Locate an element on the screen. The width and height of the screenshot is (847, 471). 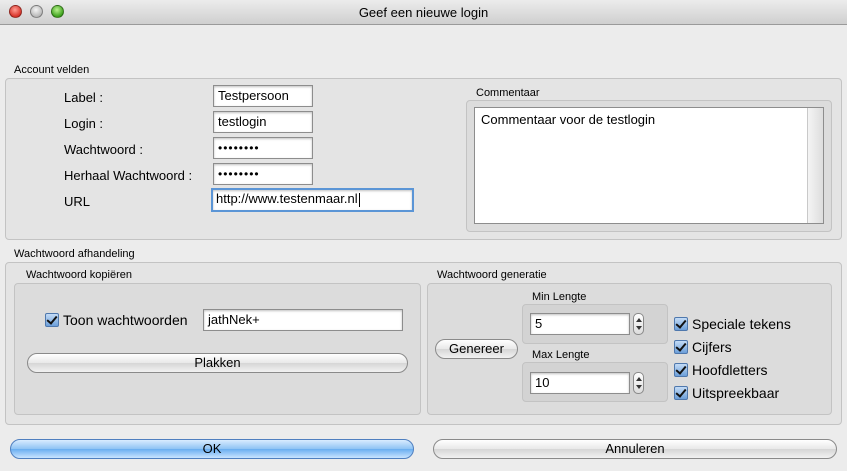
generate-button: Genereer is located at coordinates (476, 349).